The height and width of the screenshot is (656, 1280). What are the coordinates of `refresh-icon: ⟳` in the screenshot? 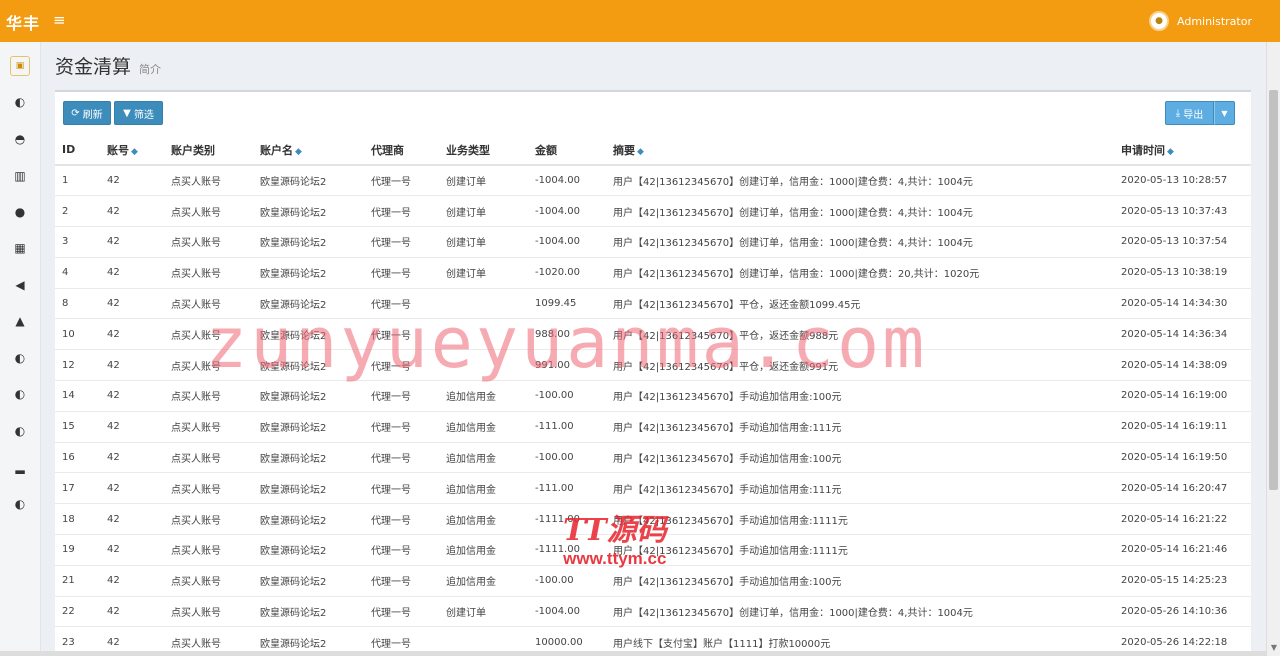 It's located at (75, 113).